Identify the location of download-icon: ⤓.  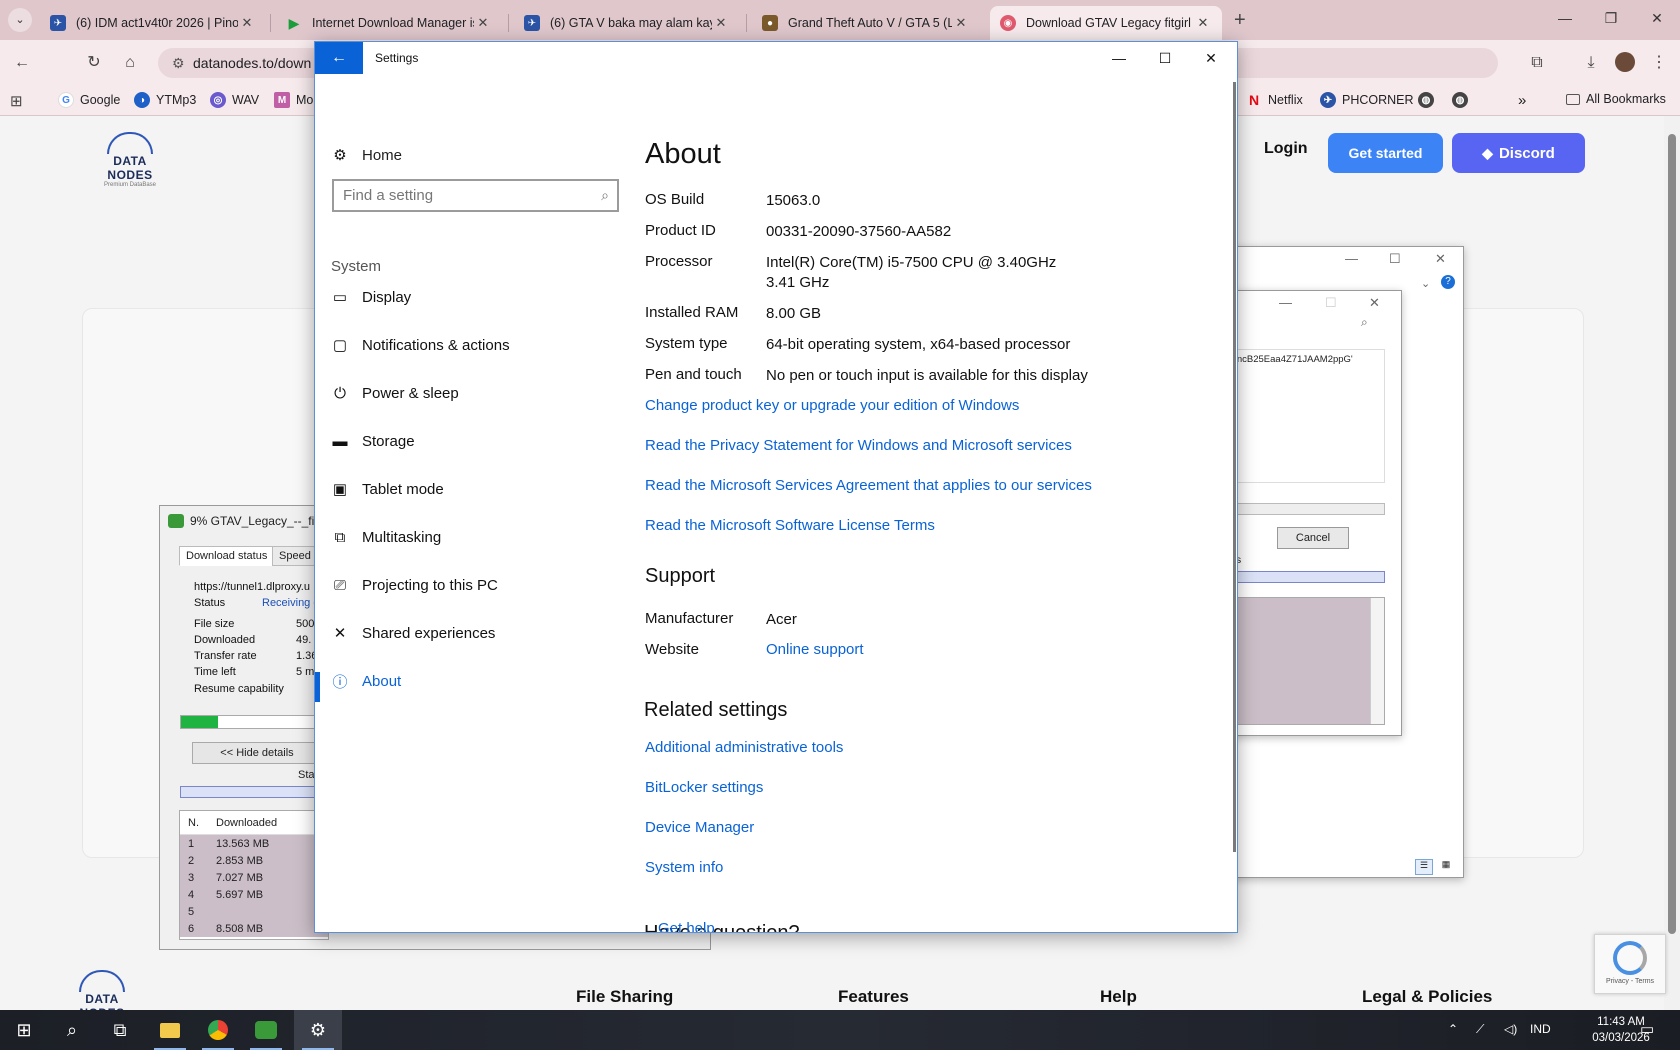
(1591, 63).